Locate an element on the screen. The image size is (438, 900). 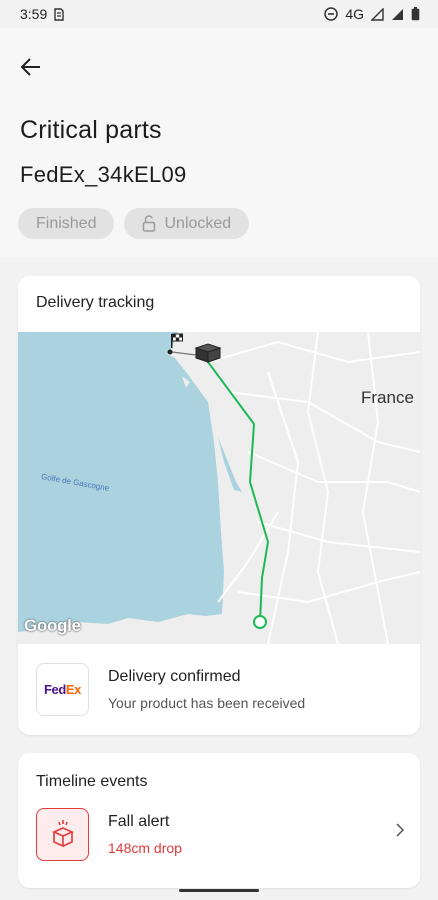
package-icon is located at coordinates (208, 353).